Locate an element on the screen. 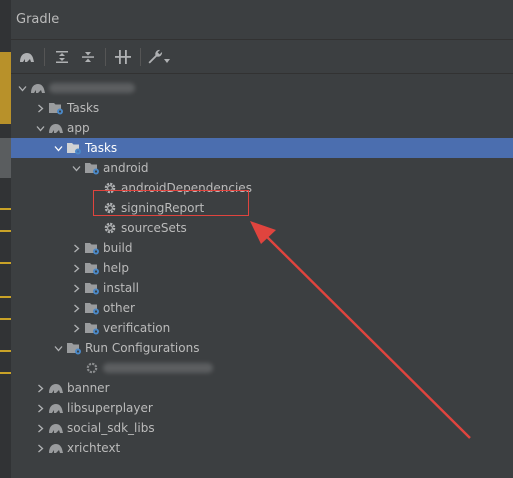 This screenshot has width=513, height=478. tree-node-social-sdk-libs: social_sdk_libs is located at coordinates (262, 428).